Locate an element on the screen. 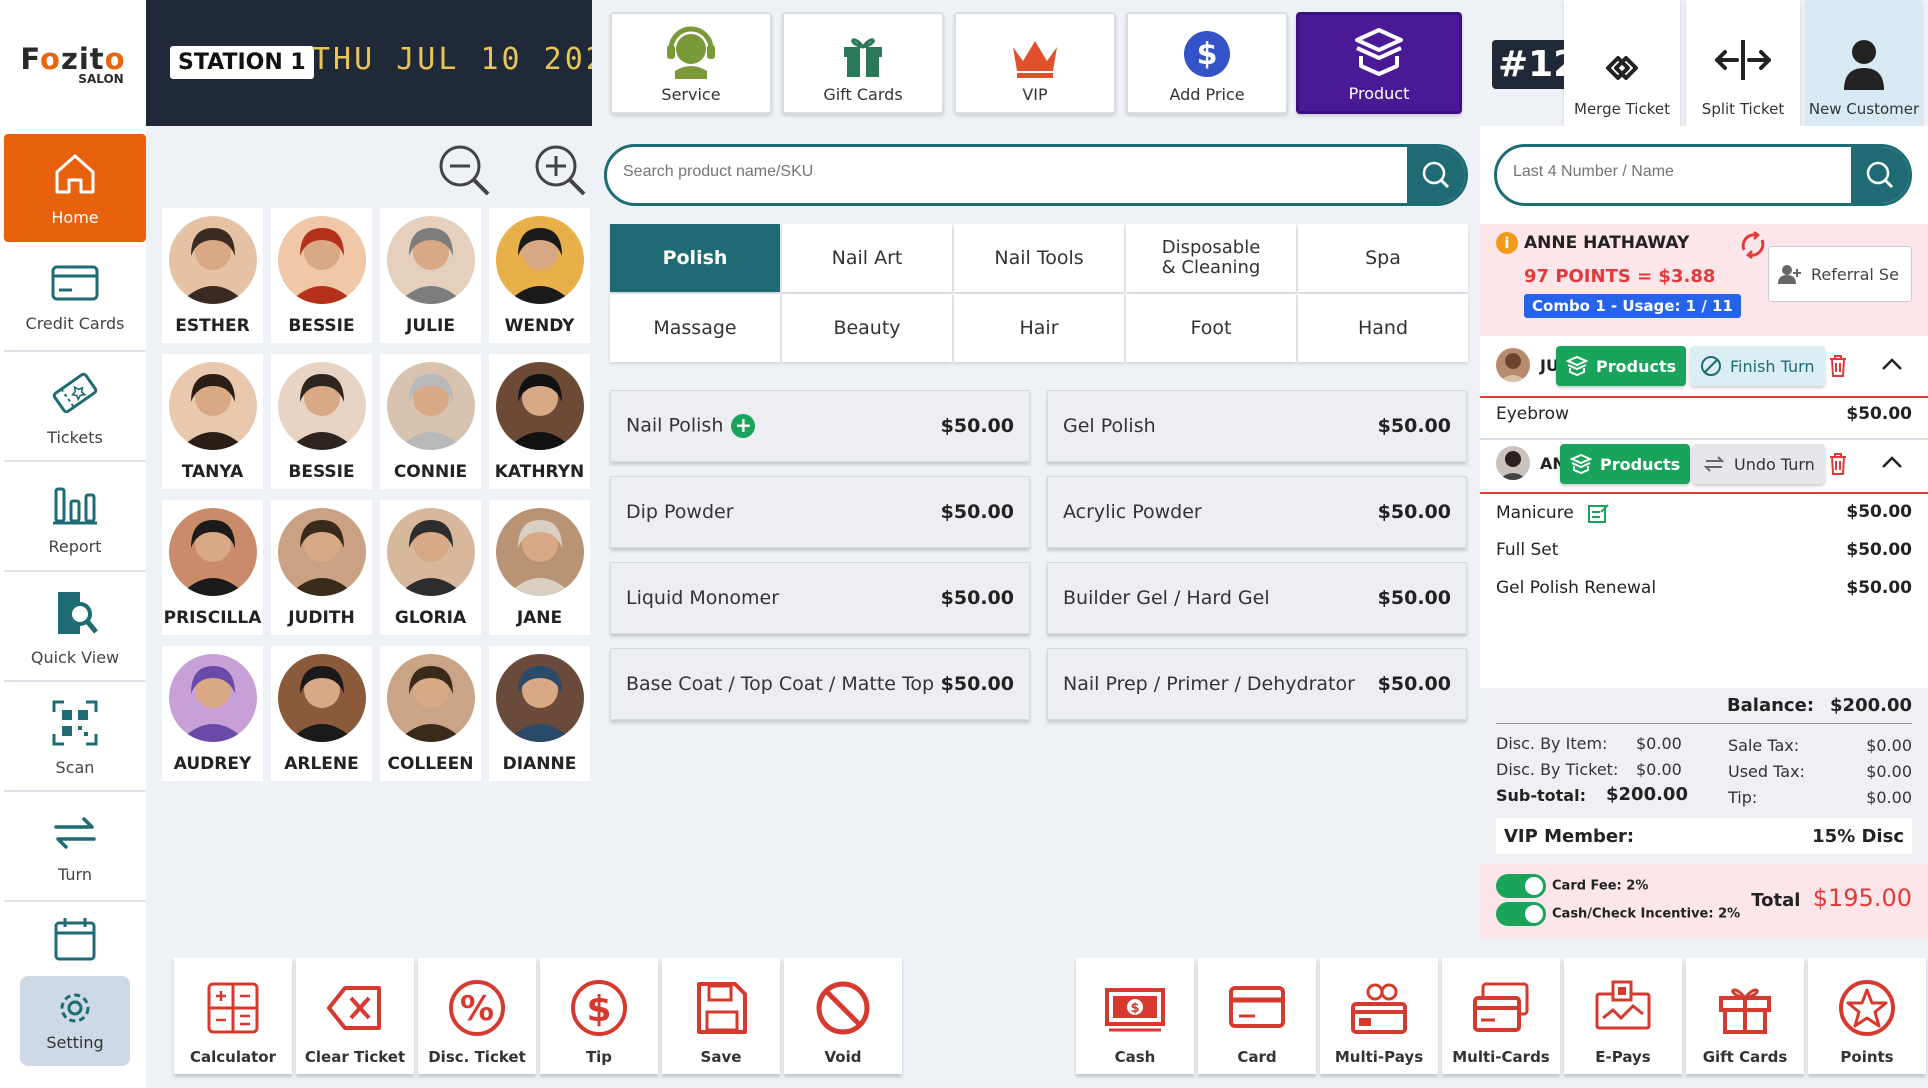 The width and height of the screenshot is (1928, 1088). add-icon: + is located at coordinates (743, 426).